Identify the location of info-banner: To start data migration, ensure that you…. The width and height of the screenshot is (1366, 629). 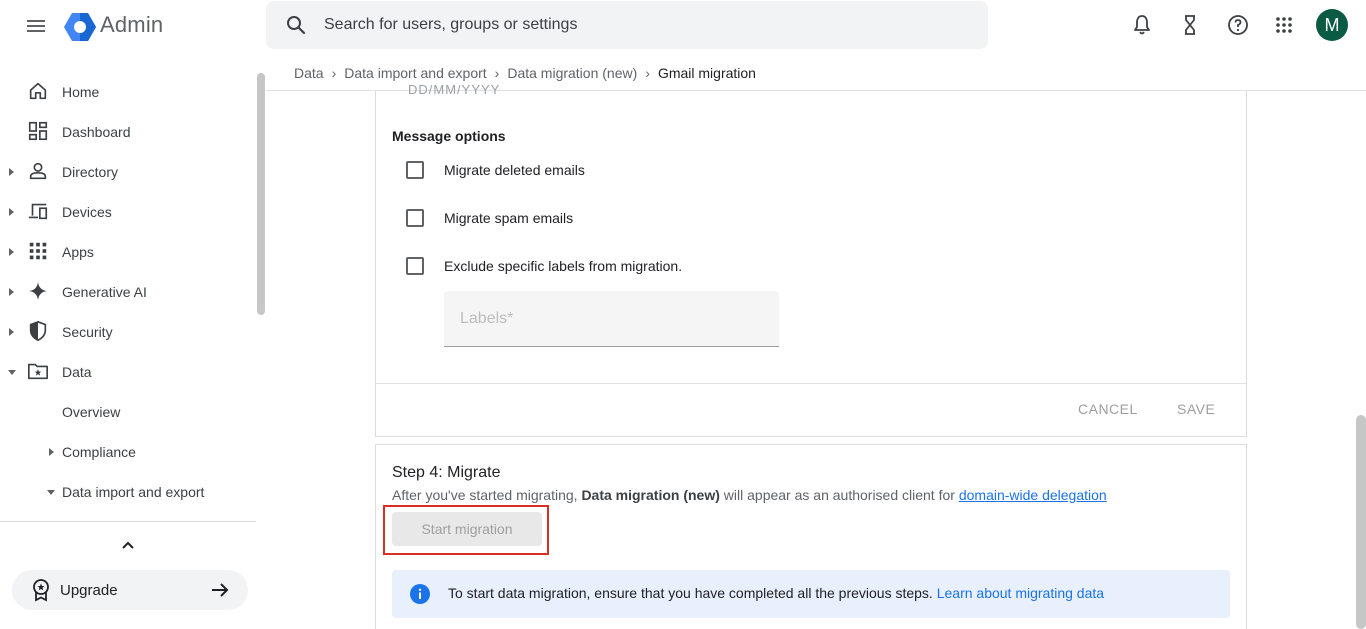
(811, 594).